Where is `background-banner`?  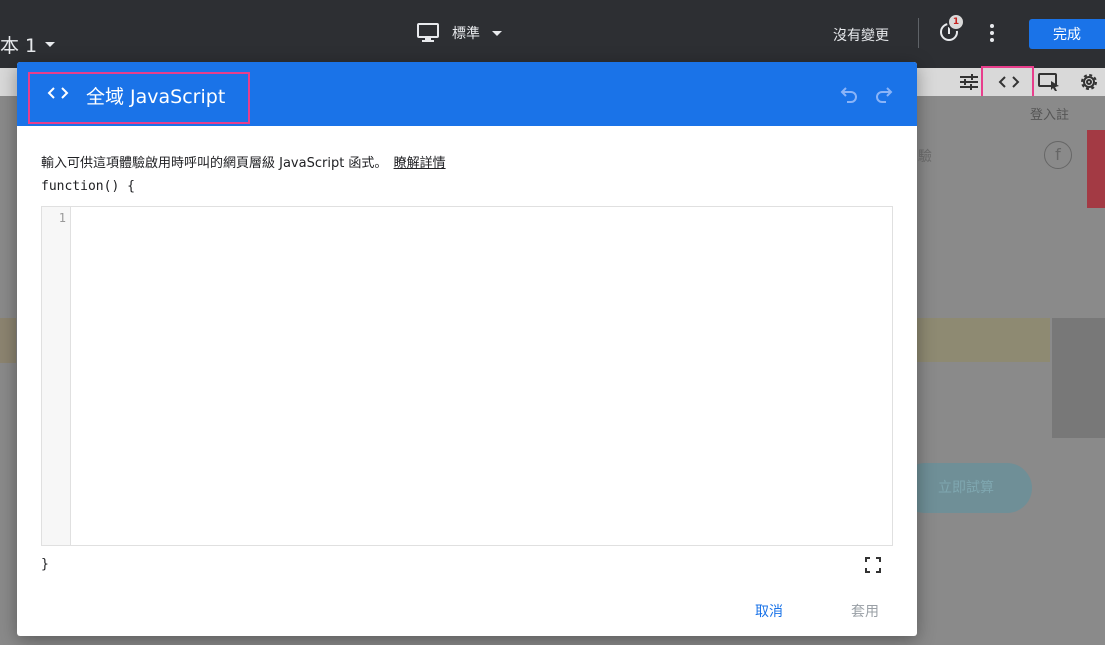
background-banner is located at coordinates (975, 340).